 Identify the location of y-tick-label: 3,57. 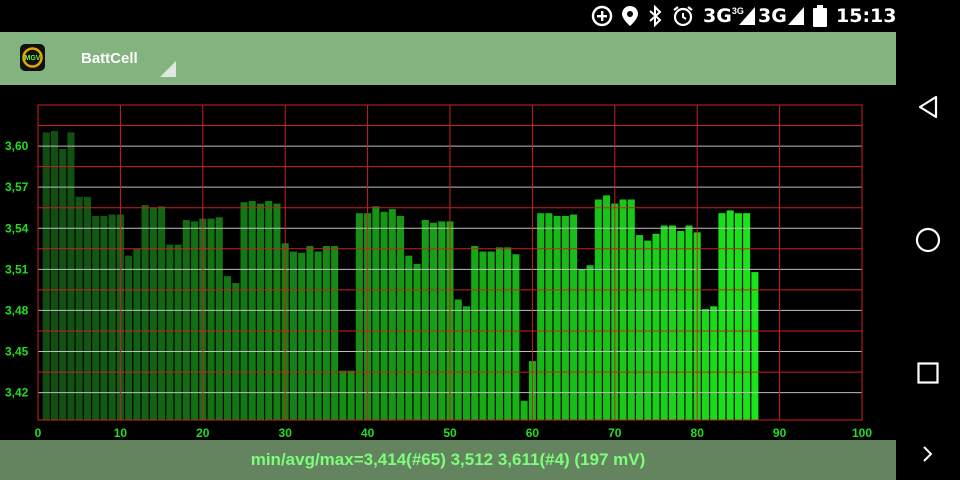
(17, 187).